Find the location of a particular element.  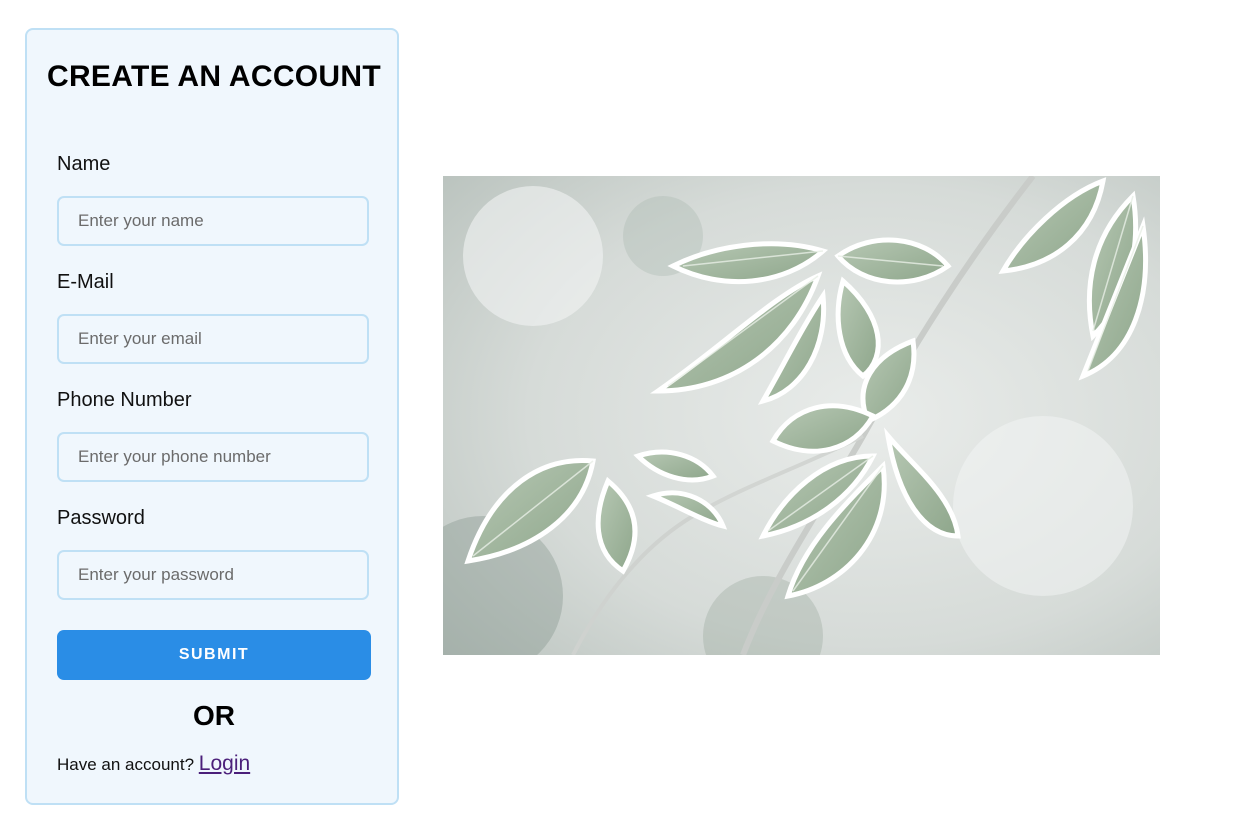

login-prompt-text: Have an account? is located at coordinates (126, 764).